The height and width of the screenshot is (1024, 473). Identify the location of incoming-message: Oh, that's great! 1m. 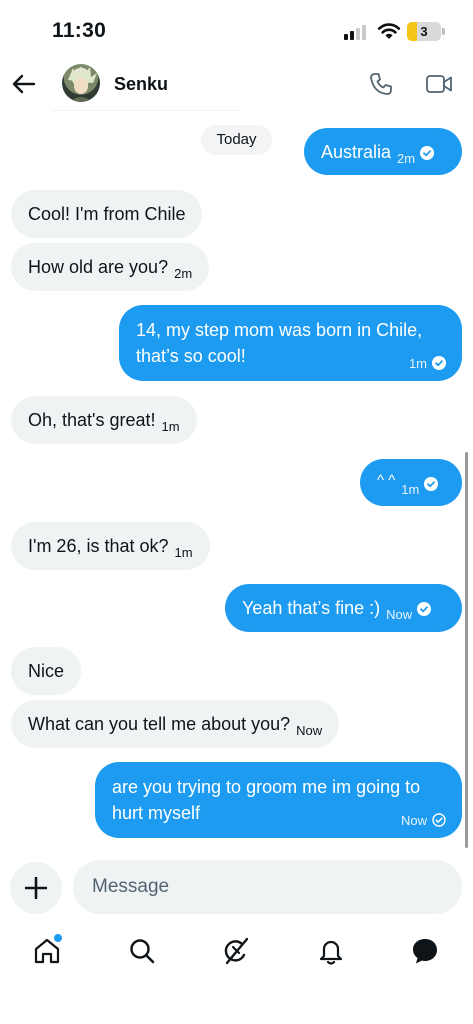
(104, 420).